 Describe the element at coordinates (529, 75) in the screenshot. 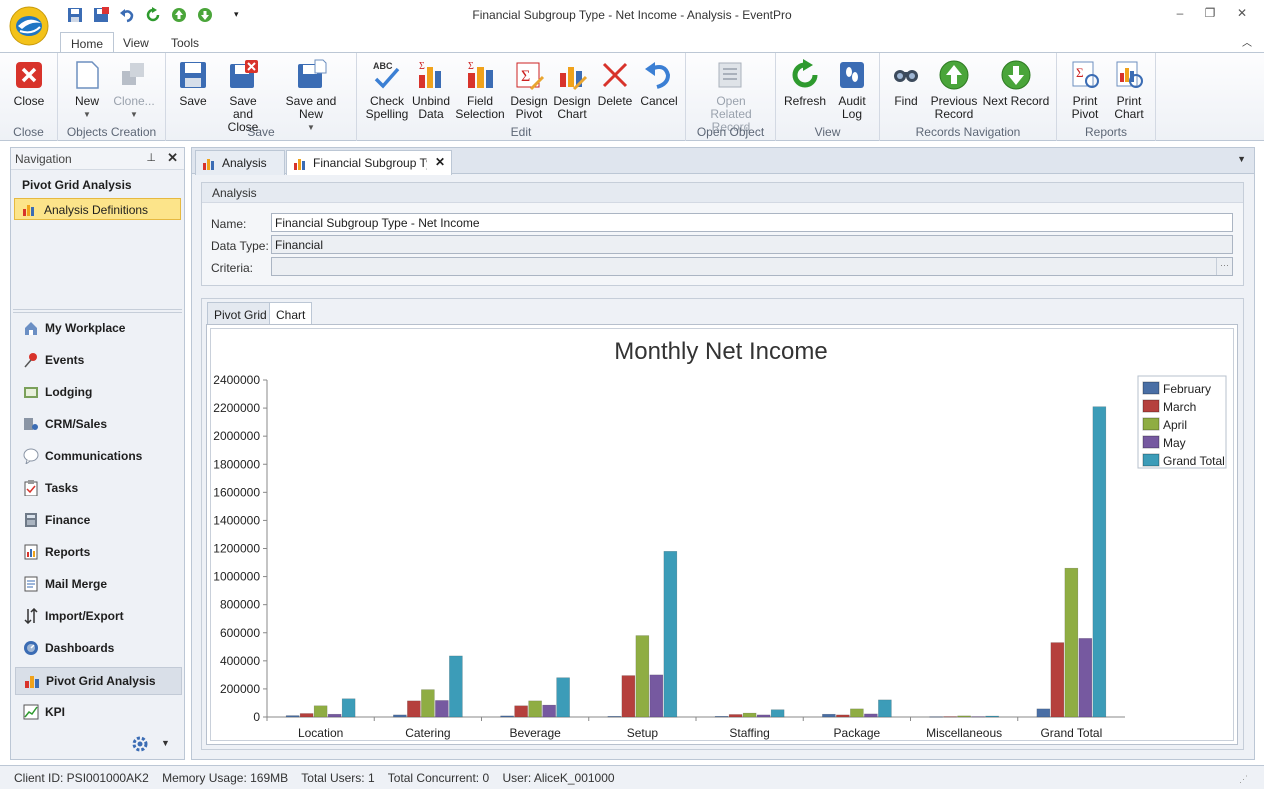

I see `design-pivot-icon: Σ` at that location.